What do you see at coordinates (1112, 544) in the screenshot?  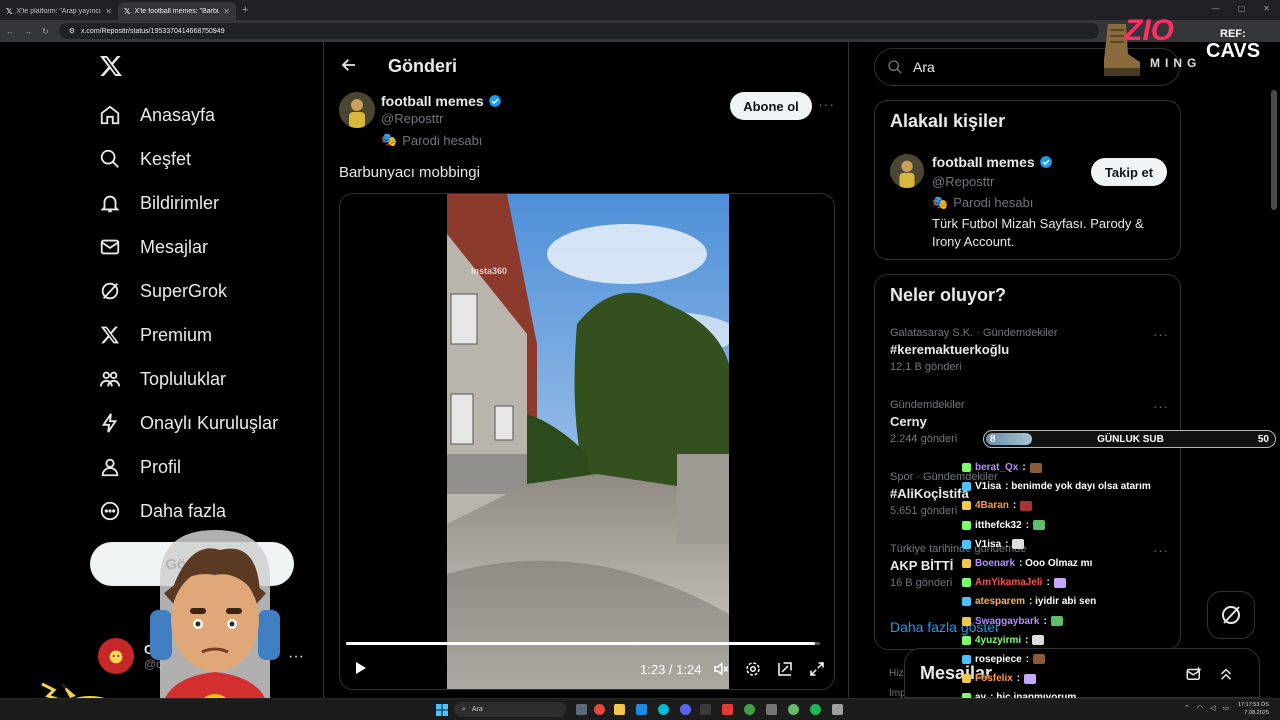 I see `chat-message: V1isa:` at bounding box center [1112, 544].